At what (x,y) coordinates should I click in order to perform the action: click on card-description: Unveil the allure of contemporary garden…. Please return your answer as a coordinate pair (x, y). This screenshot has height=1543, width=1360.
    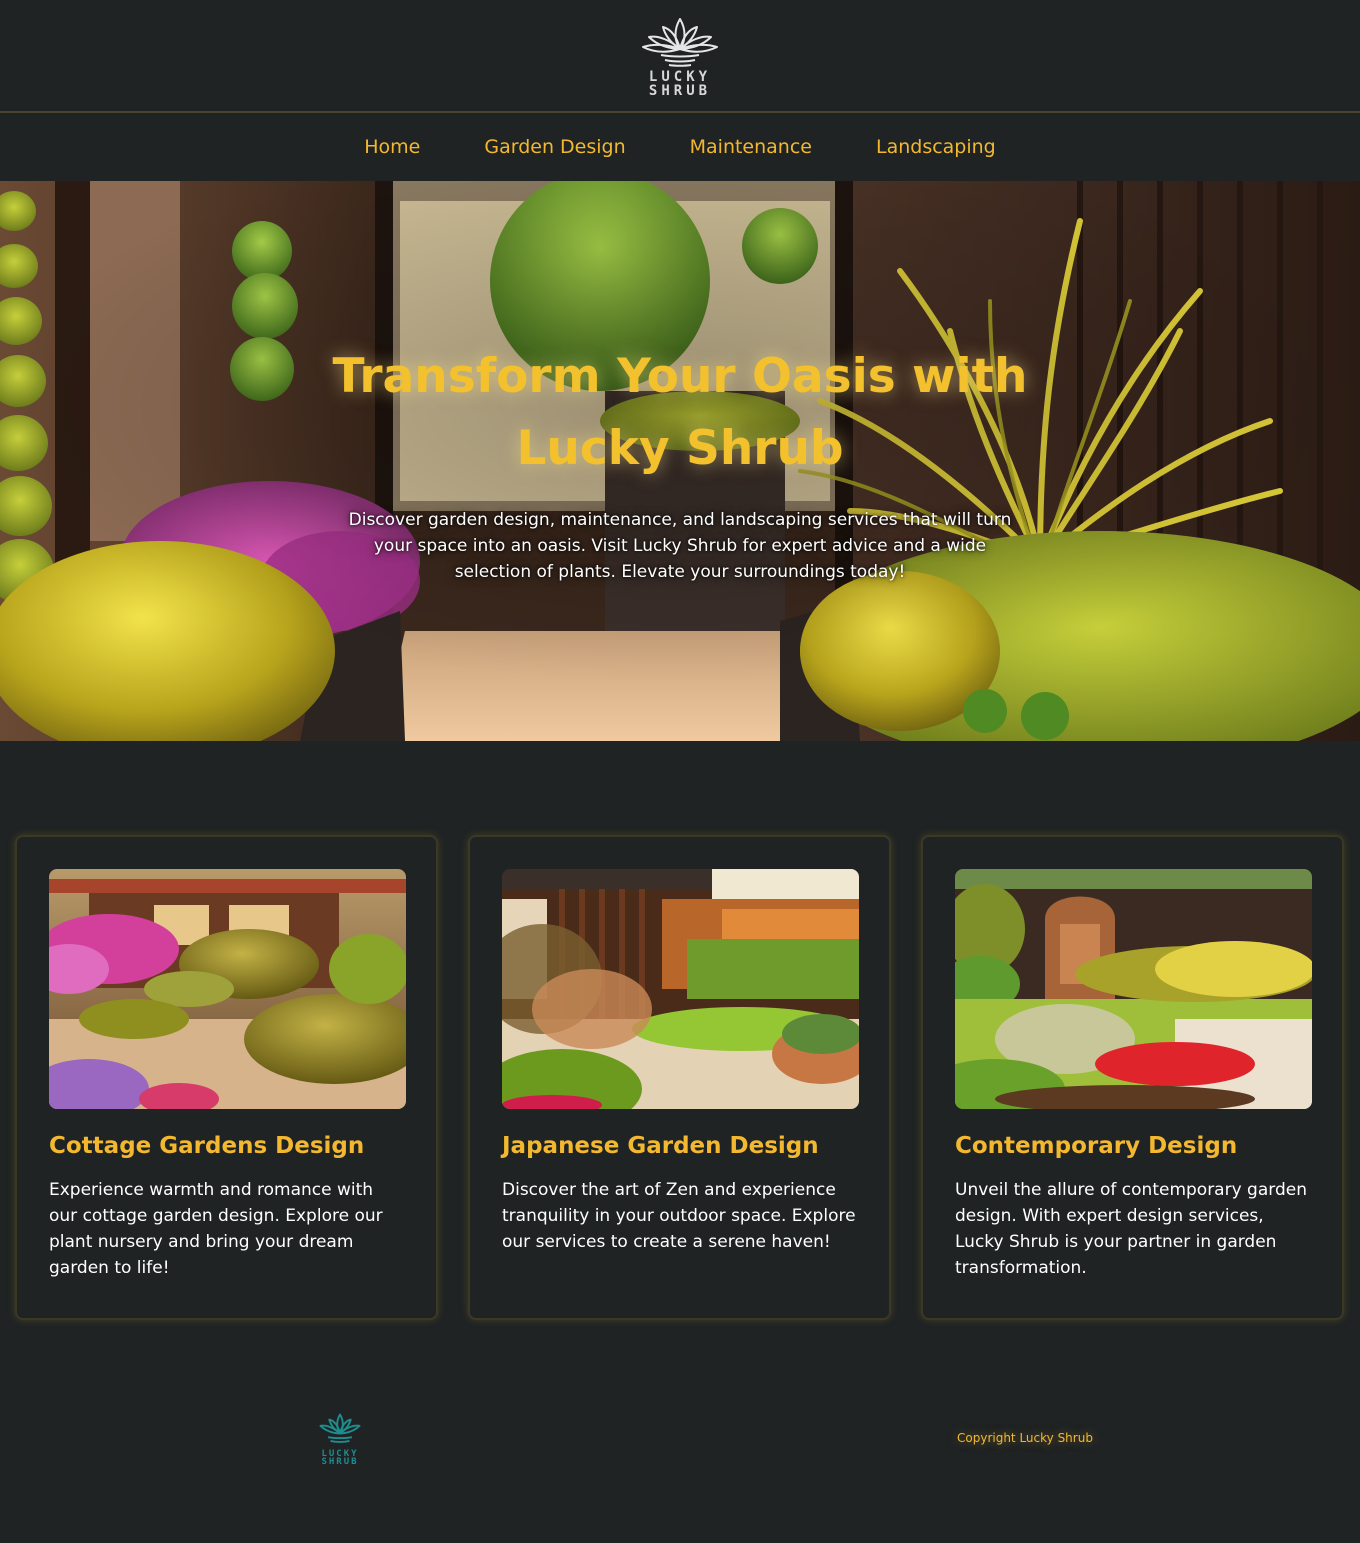
    Looking at the image, I should click on (1131, 1229).